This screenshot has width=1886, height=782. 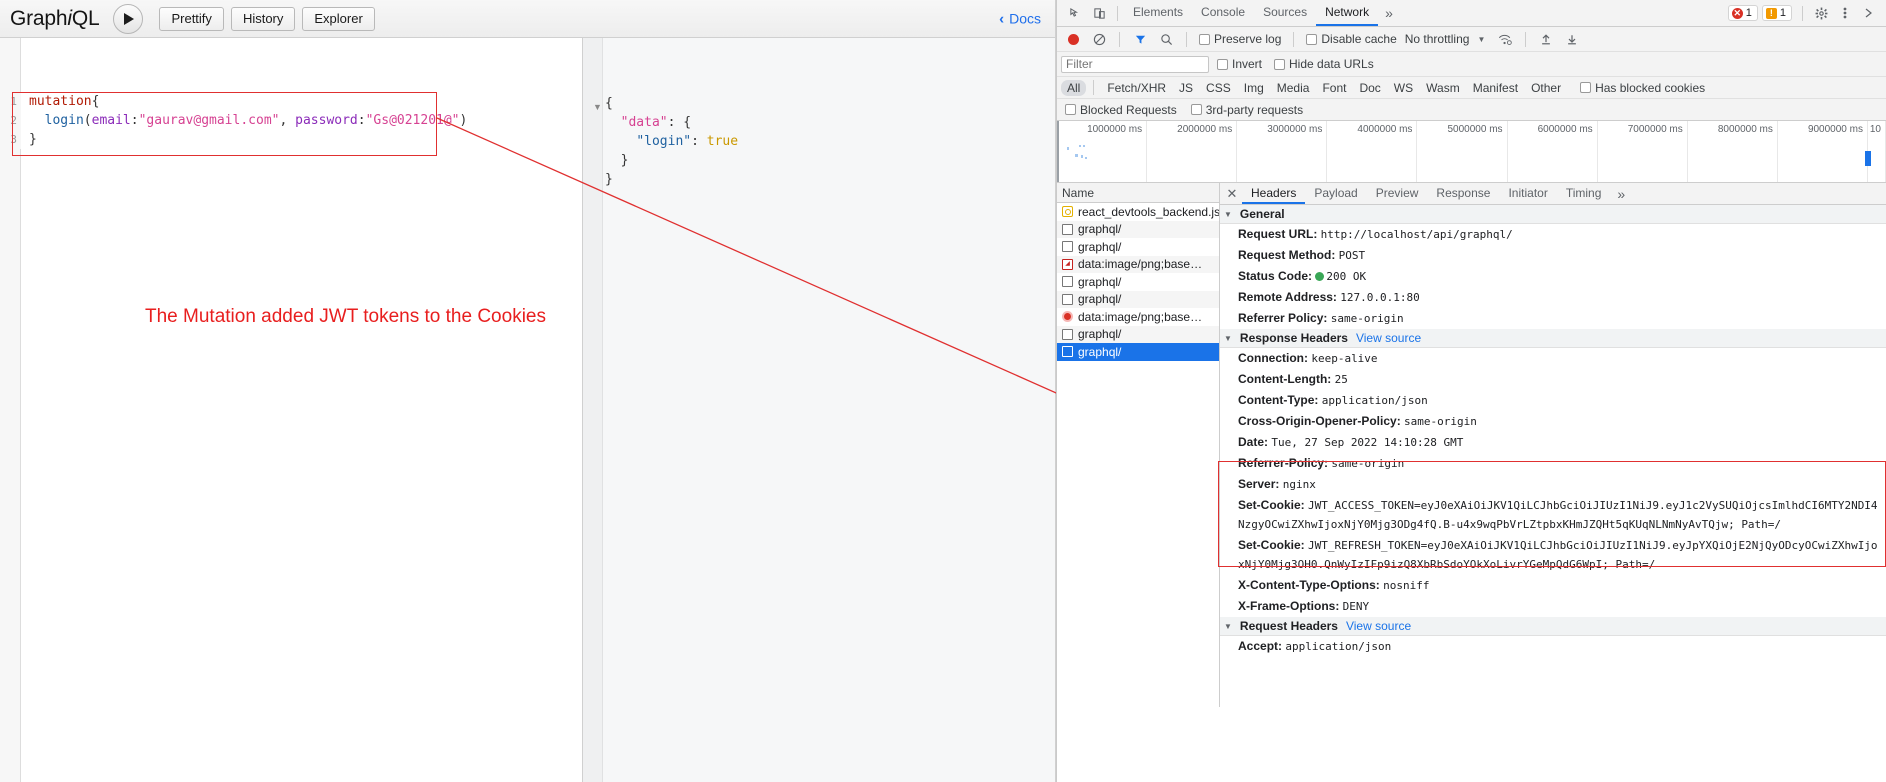 What do you see at coordinates (1228, 214) in the screenshot?
I see `triangle-down-icon: ▼` at bounding box center [1228, 214].